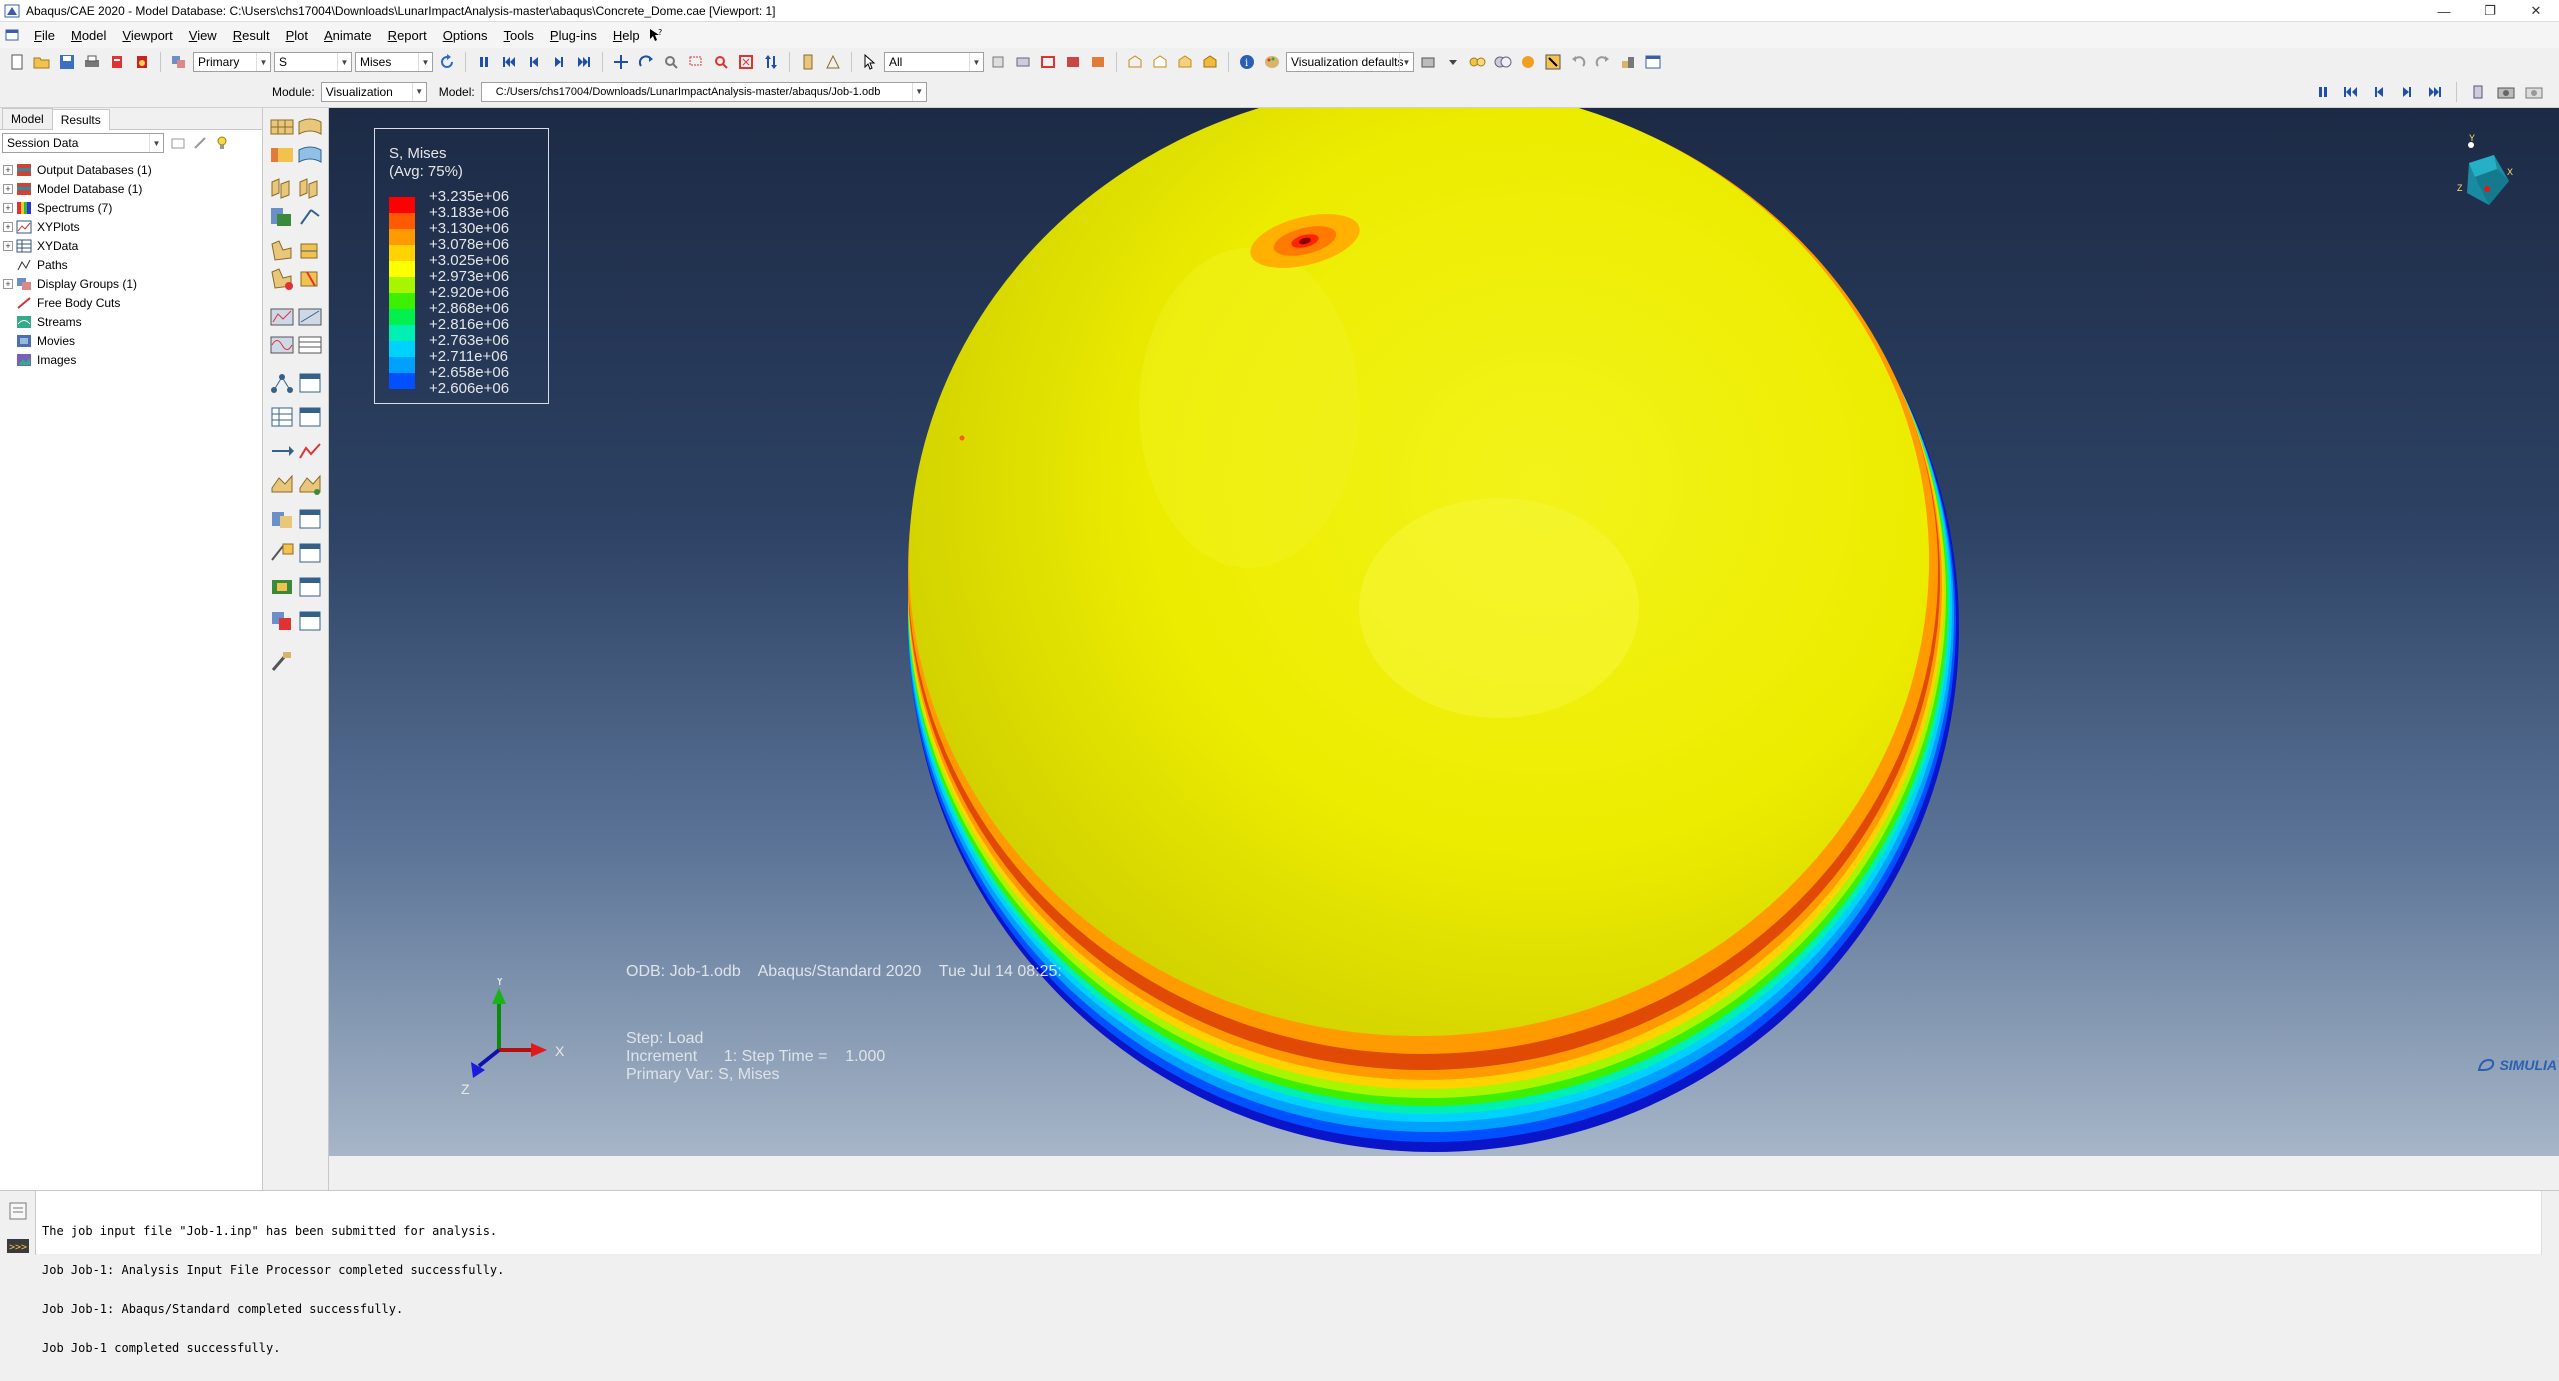  What do you see at coordinates (2490, 11) in the screenshot?
I see `restore-button: ❐` at bounding box center [2490, 11].